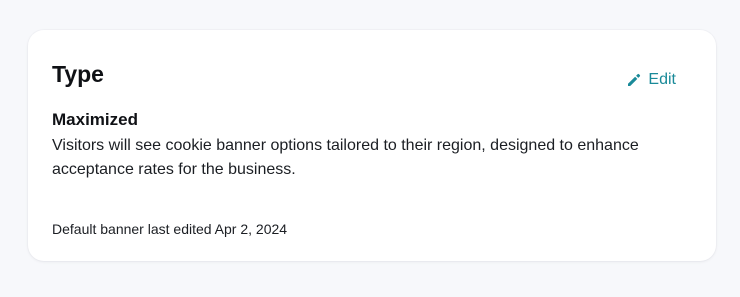 Image resolution: width=740 pixels, height=297 pixels. What do you see at coordinates (95, 119) in the screenshot?
I see `type-name: Maximized` at bounding box center [95, 119].